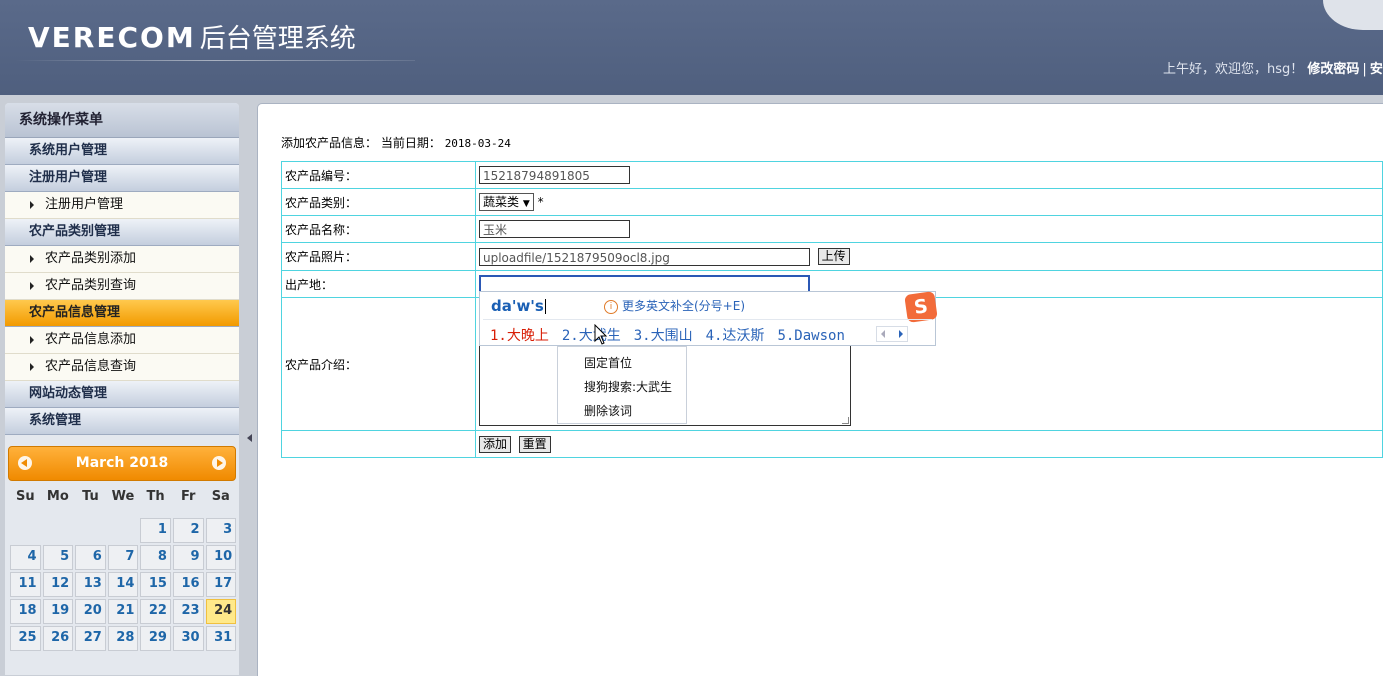 This screenshot has width=1383, height=676. I want to click on calendar-day: 28, so click(123, 638).